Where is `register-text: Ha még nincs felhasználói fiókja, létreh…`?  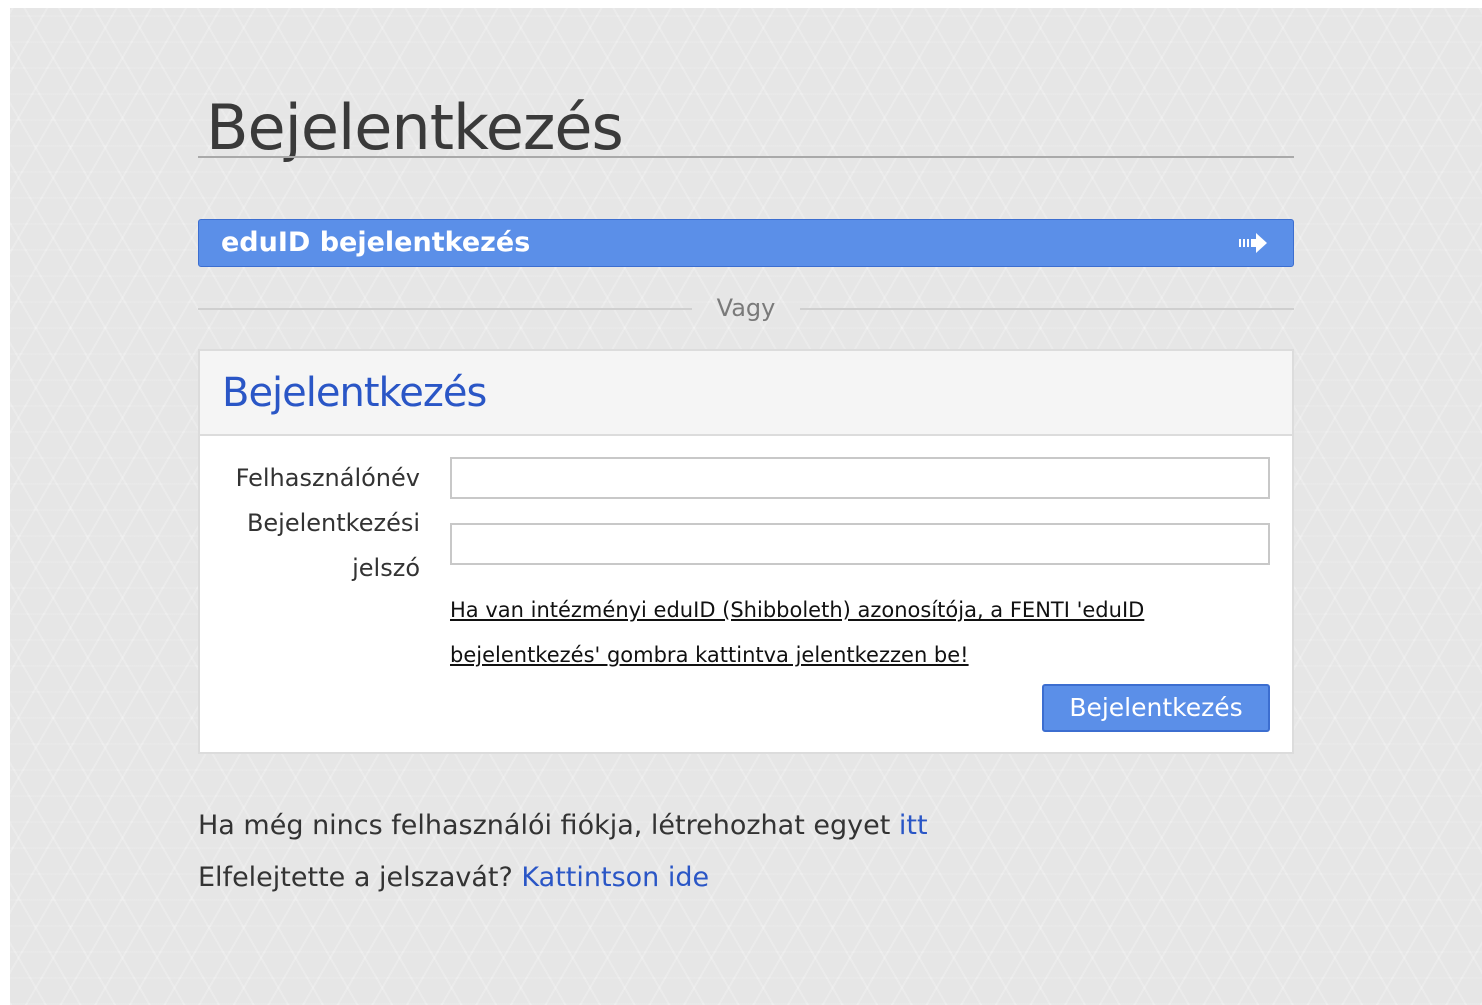 register-text: Ha még nincs felhasználói fiókja, létreh… is located at coordinates (544, 825).